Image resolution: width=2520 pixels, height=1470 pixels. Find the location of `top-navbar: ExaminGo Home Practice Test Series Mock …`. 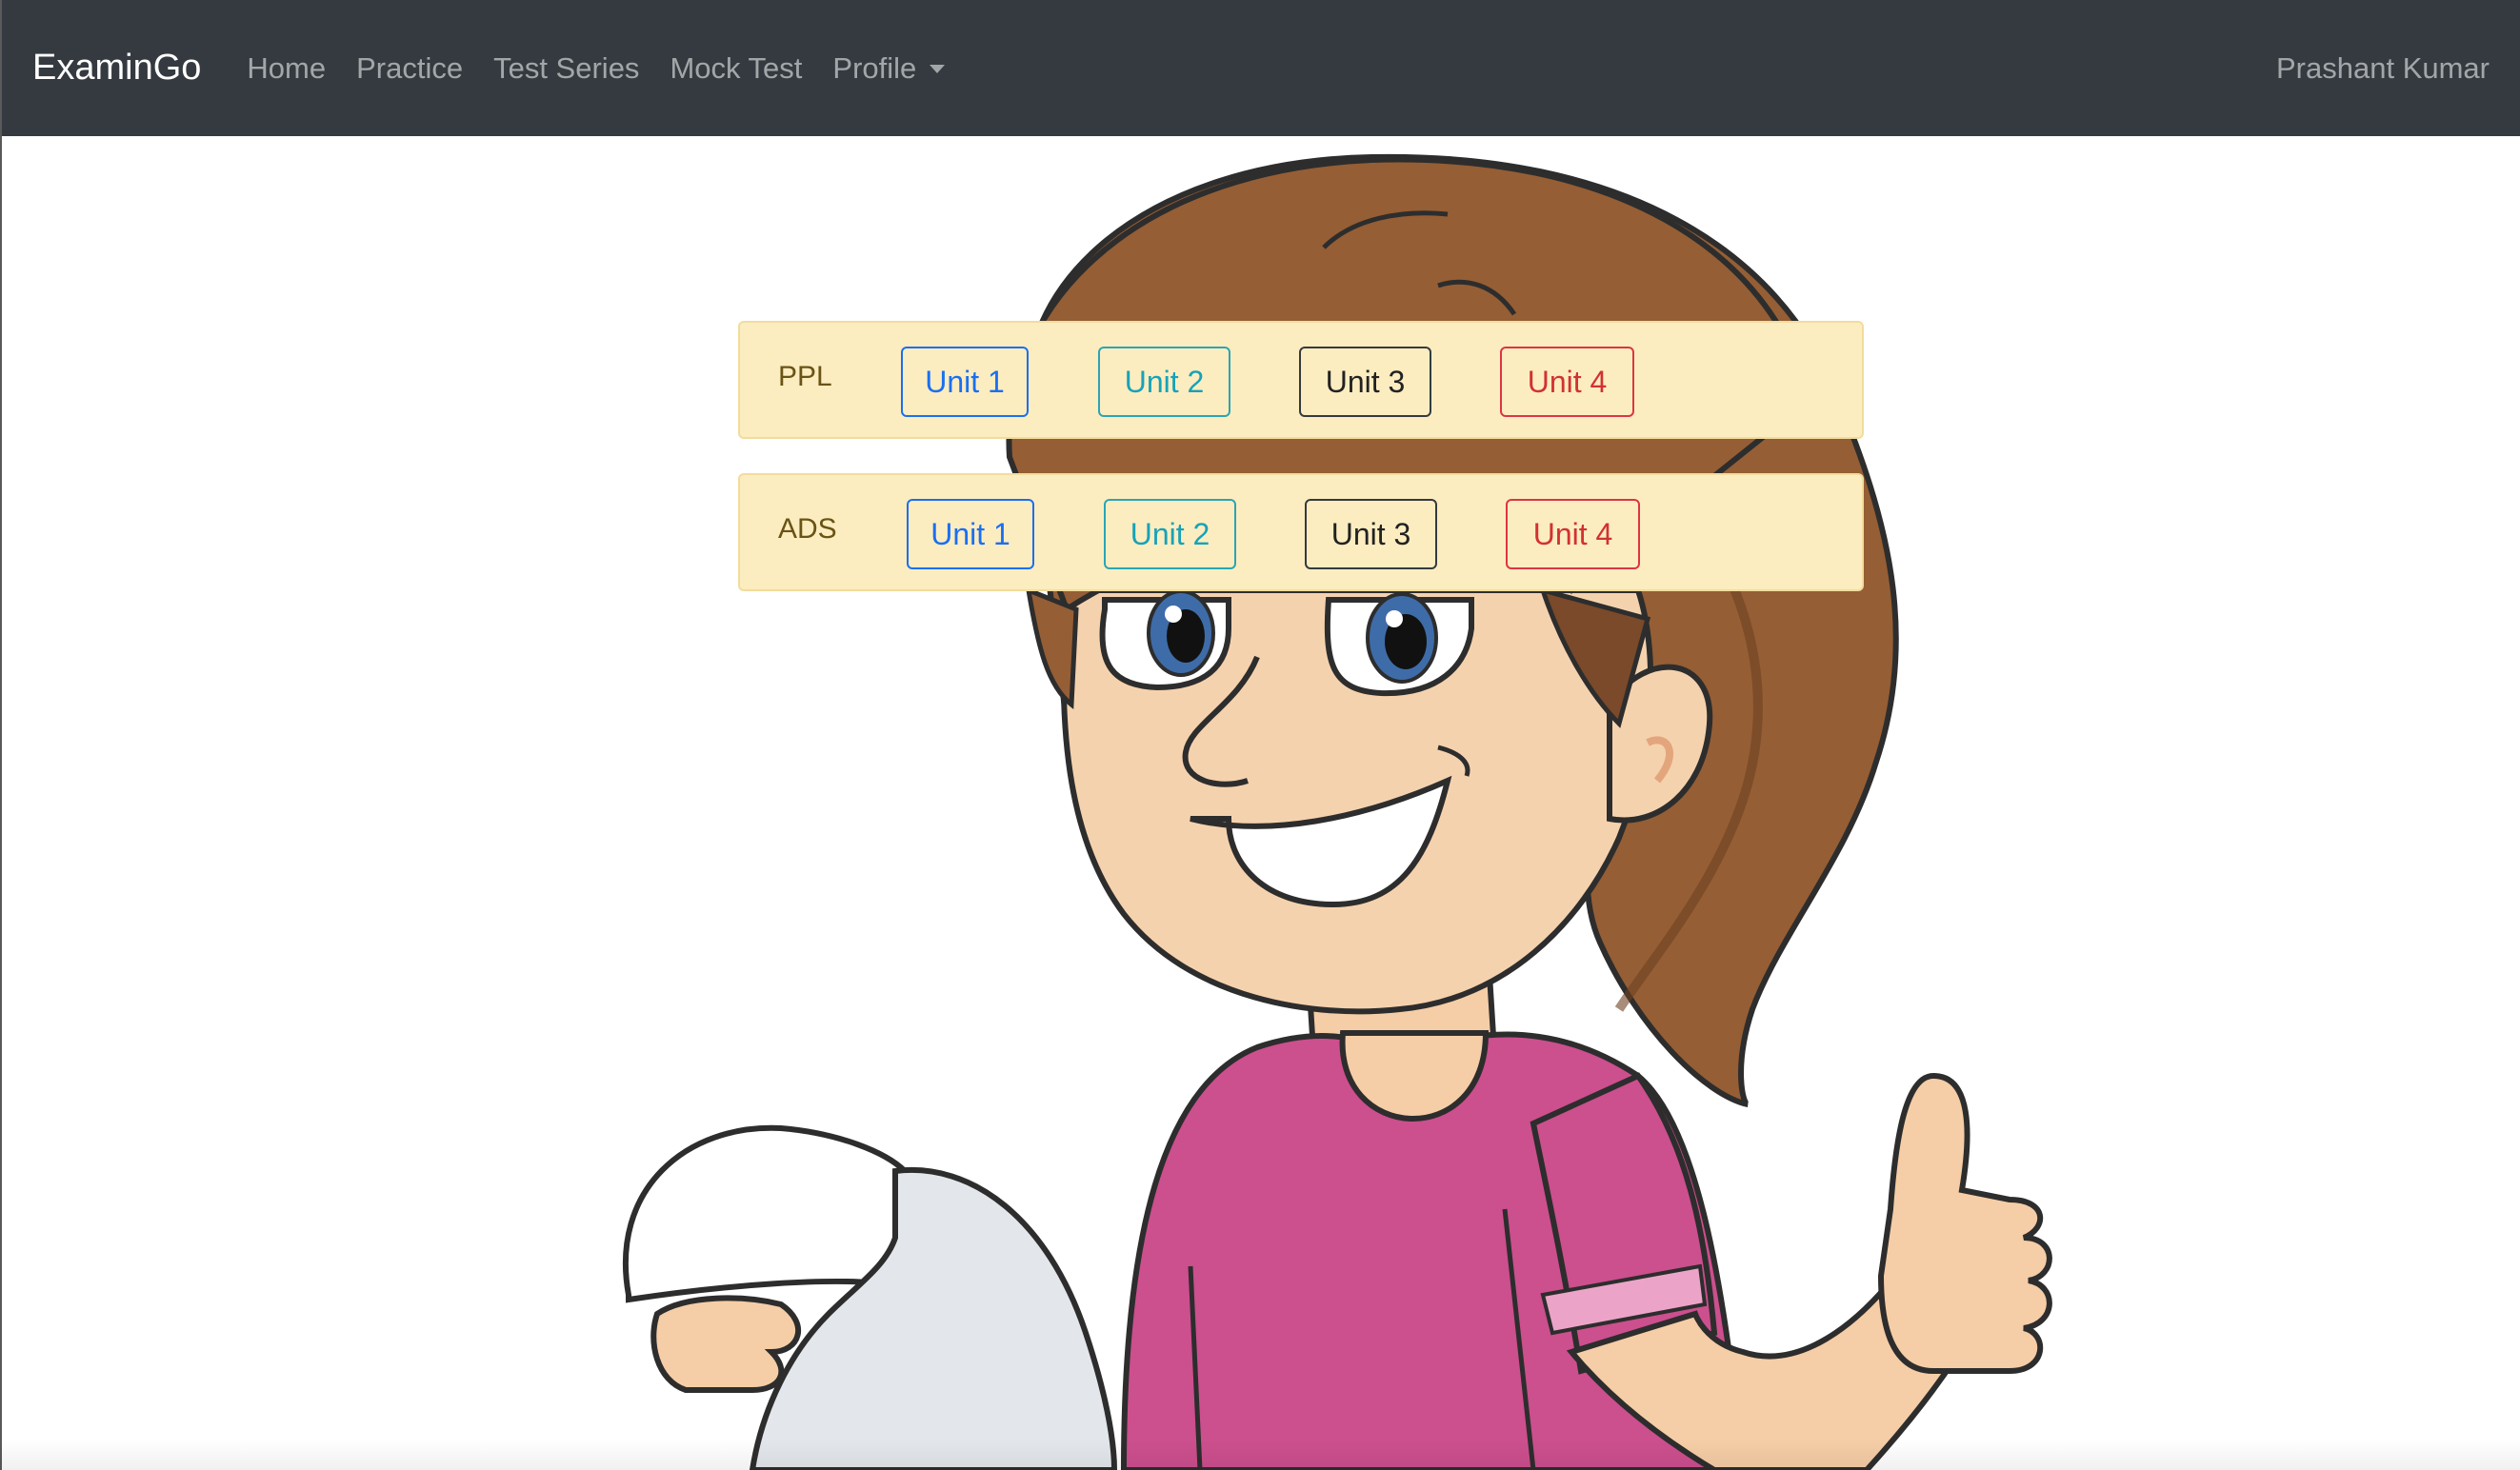

top-navbar: ExaminGo Home Practice Test Series Mock … is located at coordinates (1261, 68).